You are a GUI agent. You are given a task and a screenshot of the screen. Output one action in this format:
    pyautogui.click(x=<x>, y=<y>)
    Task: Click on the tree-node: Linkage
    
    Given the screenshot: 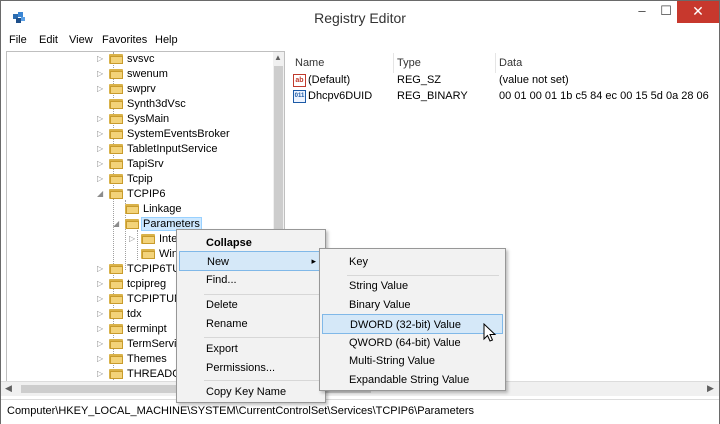 What is the action you would take?
    pyautogui.click(x=138, y=209)
    